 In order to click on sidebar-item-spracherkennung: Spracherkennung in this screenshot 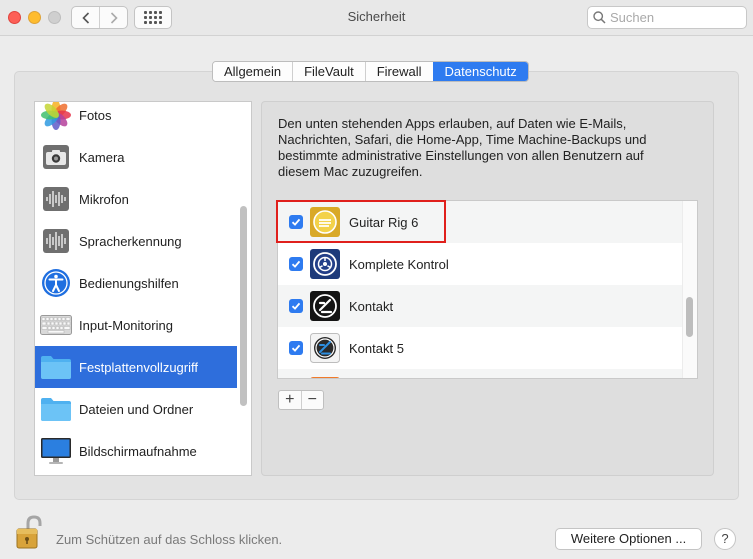, I will do `click(136, 241)`.